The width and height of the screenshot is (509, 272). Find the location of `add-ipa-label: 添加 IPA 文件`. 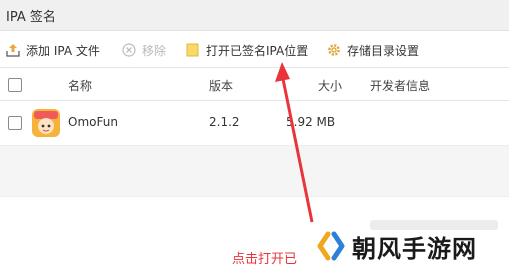

add-ipa-label: 添加 IPA 文件 is located at coordinates (63, 50).